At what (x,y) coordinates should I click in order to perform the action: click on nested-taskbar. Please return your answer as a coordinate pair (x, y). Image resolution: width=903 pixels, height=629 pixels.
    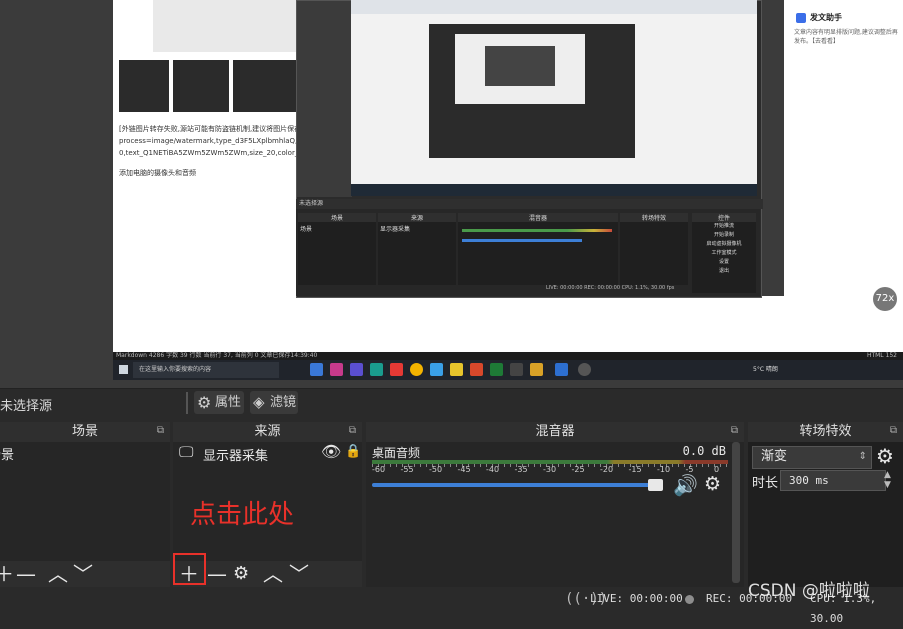
    Looking at the image, I should click on (554, 190).